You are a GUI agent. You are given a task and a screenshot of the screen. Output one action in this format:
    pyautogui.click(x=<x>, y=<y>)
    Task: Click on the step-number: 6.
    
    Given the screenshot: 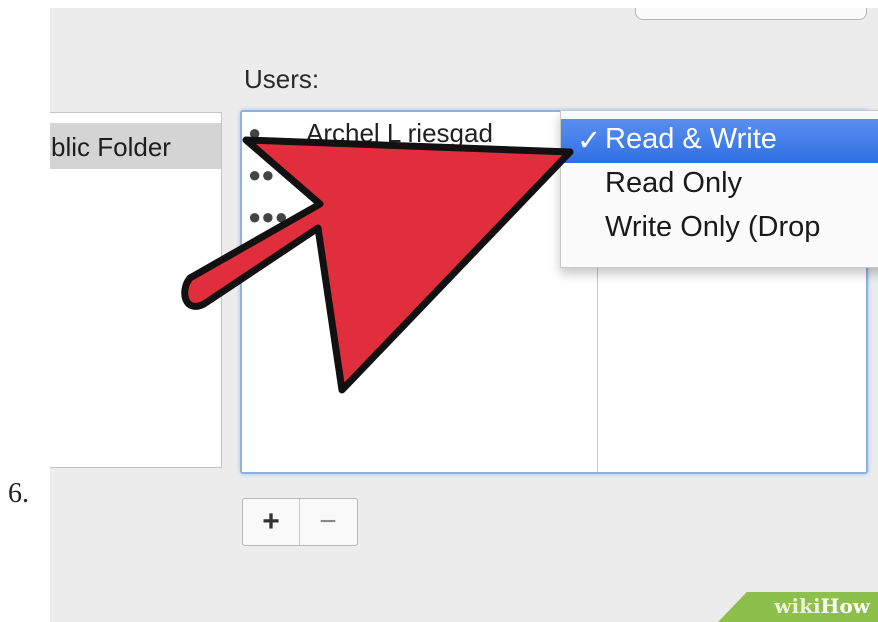 What is the action you would take?
    pyautogui.click(x=18, y=493)
    